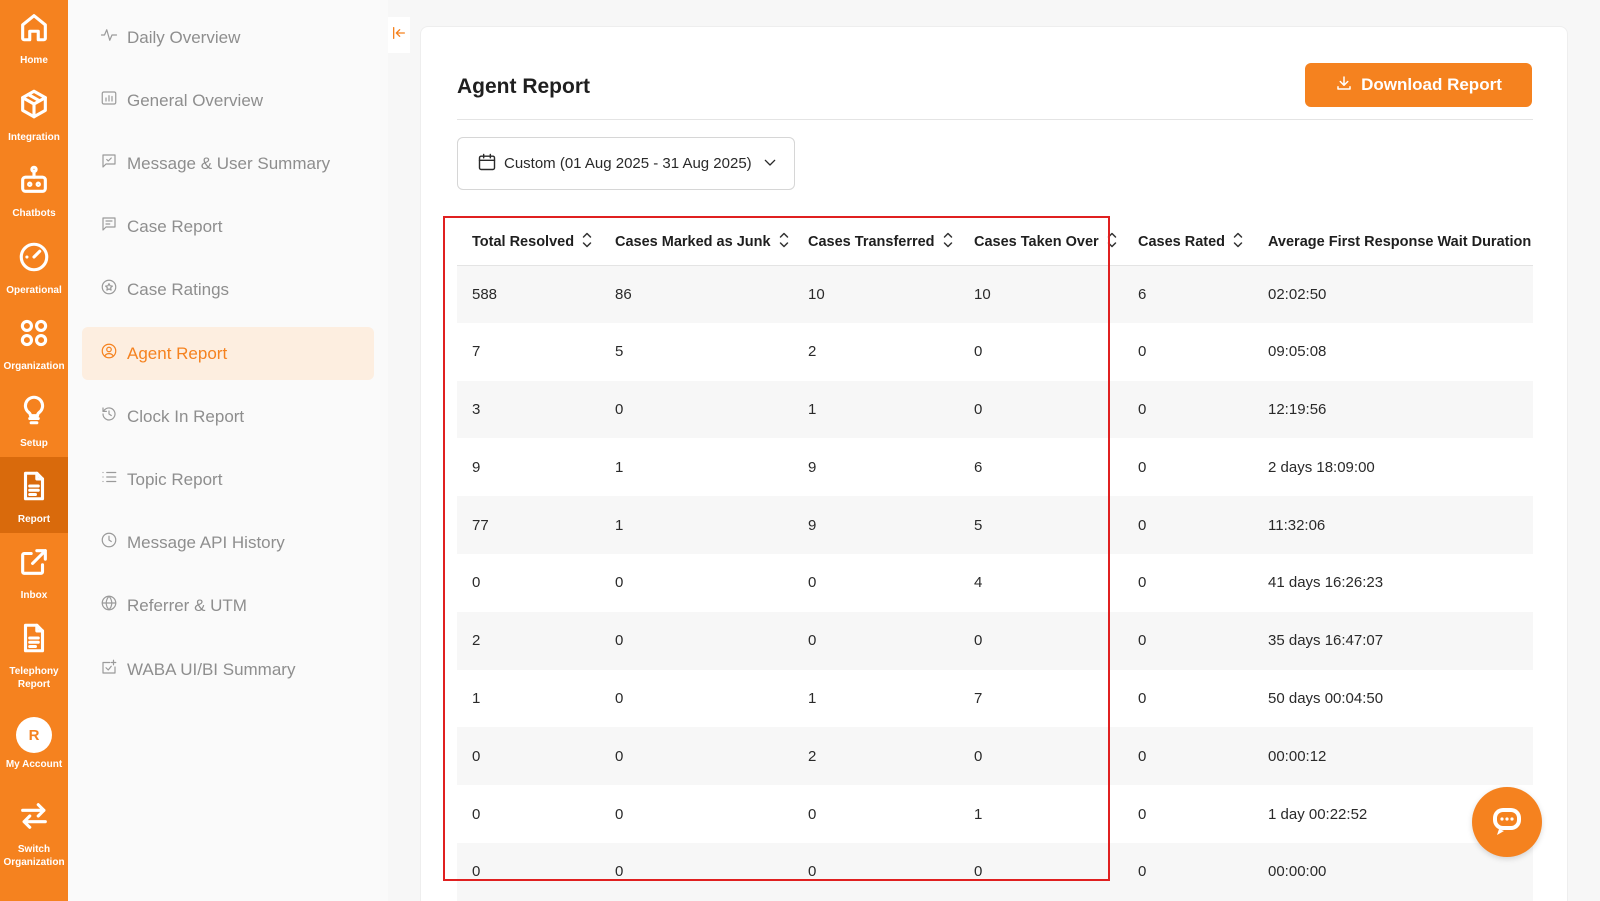 The width and height of the screenshot is (1600, 901). Describe the element at coordinates (175, 479) in the screenshot. I see `subnav-item-label: Topic Report` at that location.